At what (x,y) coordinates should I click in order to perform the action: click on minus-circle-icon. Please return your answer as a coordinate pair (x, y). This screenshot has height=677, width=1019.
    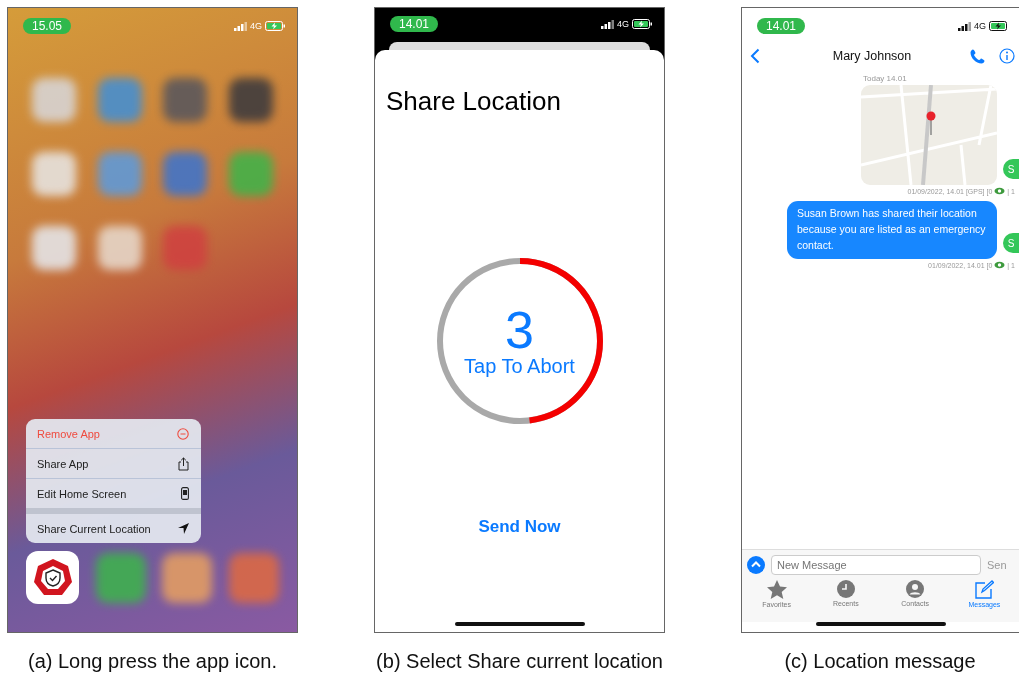
    Looking at the image, I should click on (183, 433).